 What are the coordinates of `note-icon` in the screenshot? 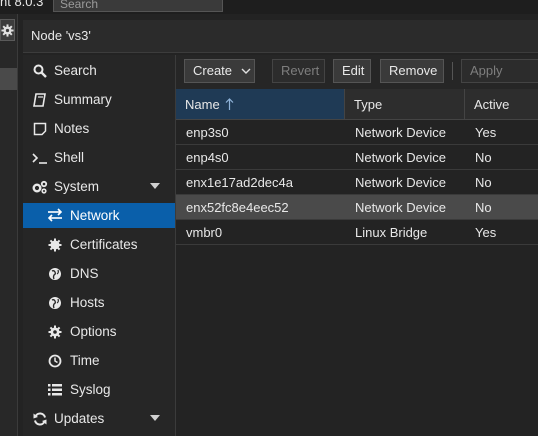 It's located at (40, 129).